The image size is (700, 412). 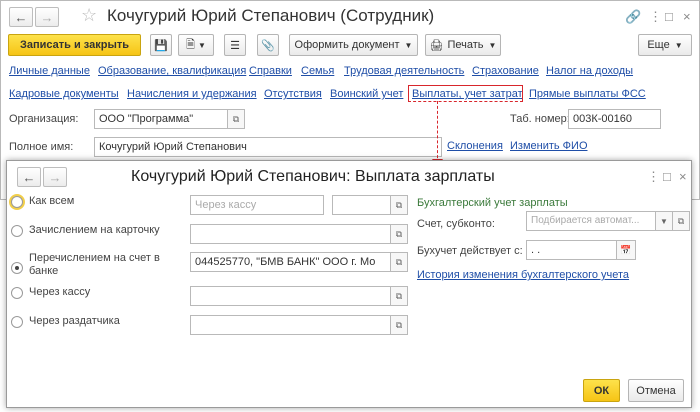 What do you see at coordinates (404, 71) in the screenshot?
I see `link-employment-history: Трудовая деятельность` at bounding box center [404, 71].